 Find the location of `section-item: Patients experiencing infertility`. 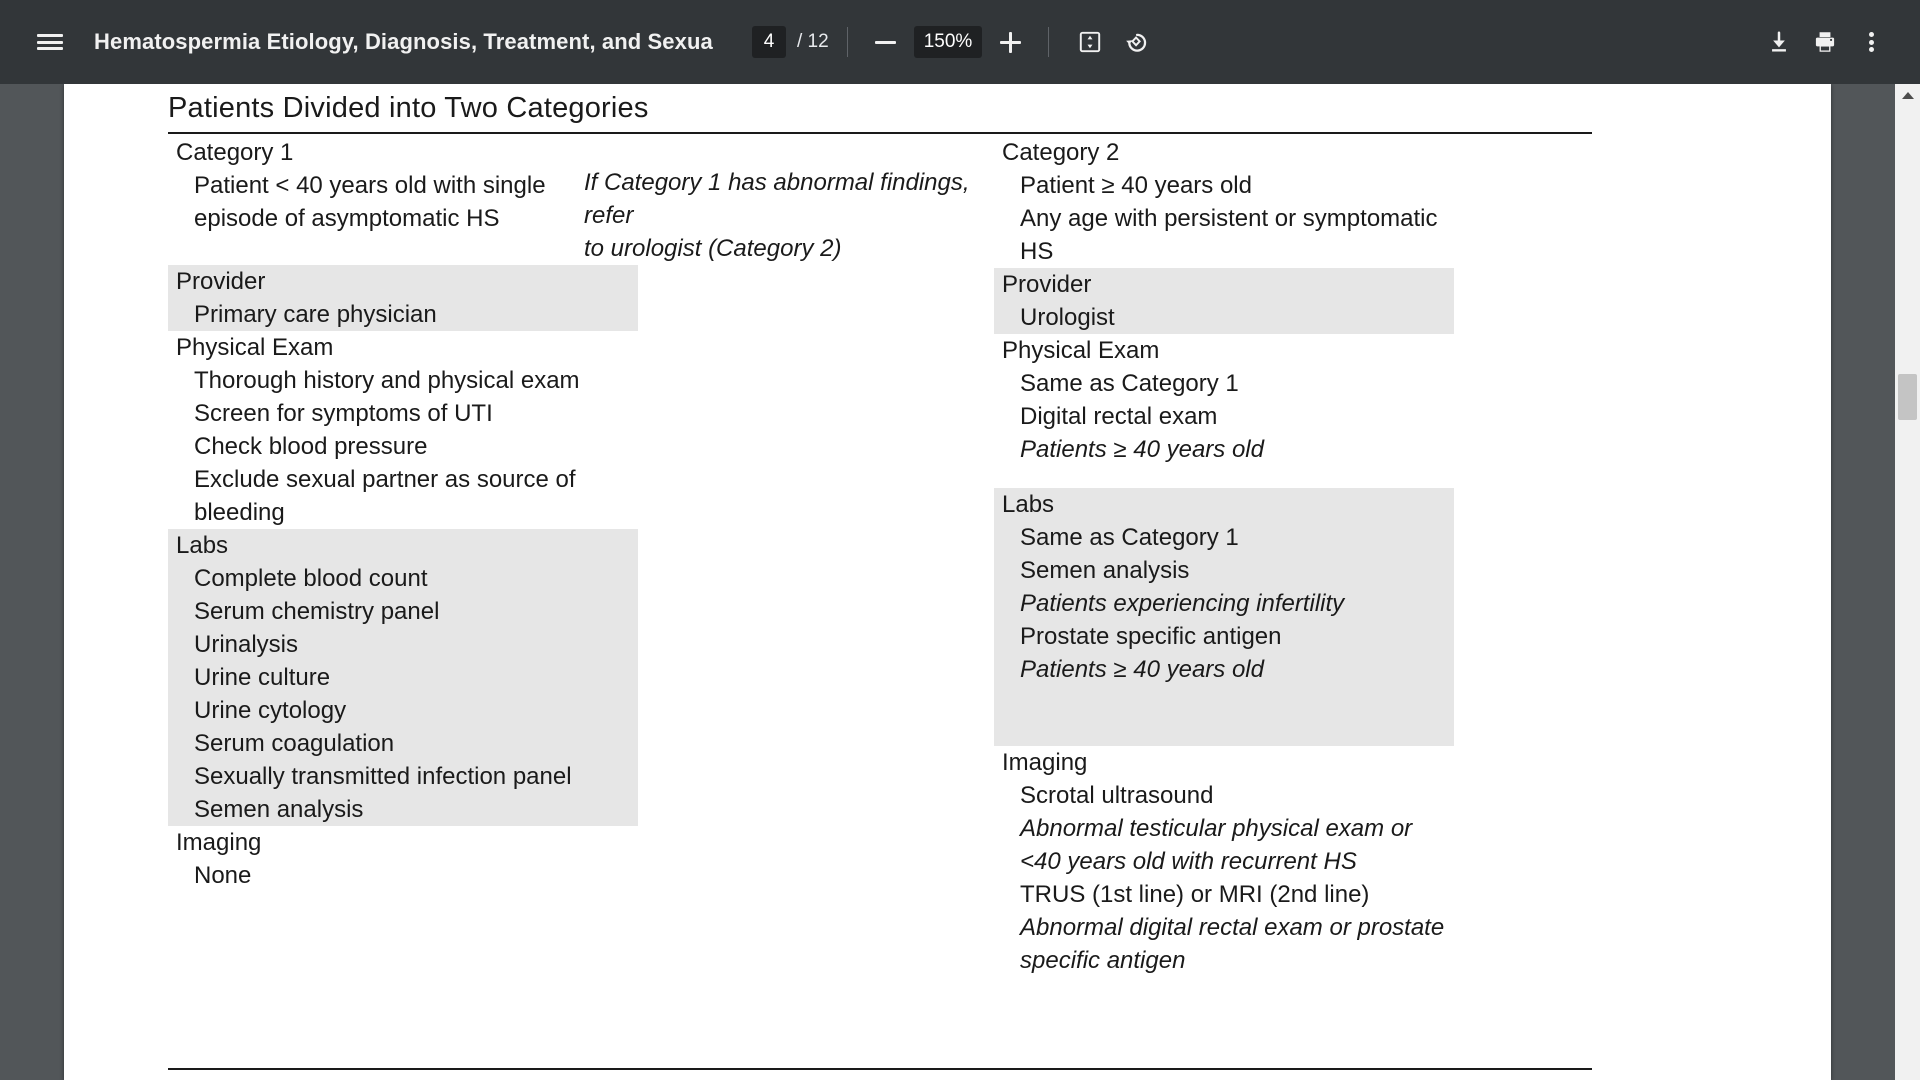

section-item: Patients experiencing infertility is located at coordinates (1182, 603).